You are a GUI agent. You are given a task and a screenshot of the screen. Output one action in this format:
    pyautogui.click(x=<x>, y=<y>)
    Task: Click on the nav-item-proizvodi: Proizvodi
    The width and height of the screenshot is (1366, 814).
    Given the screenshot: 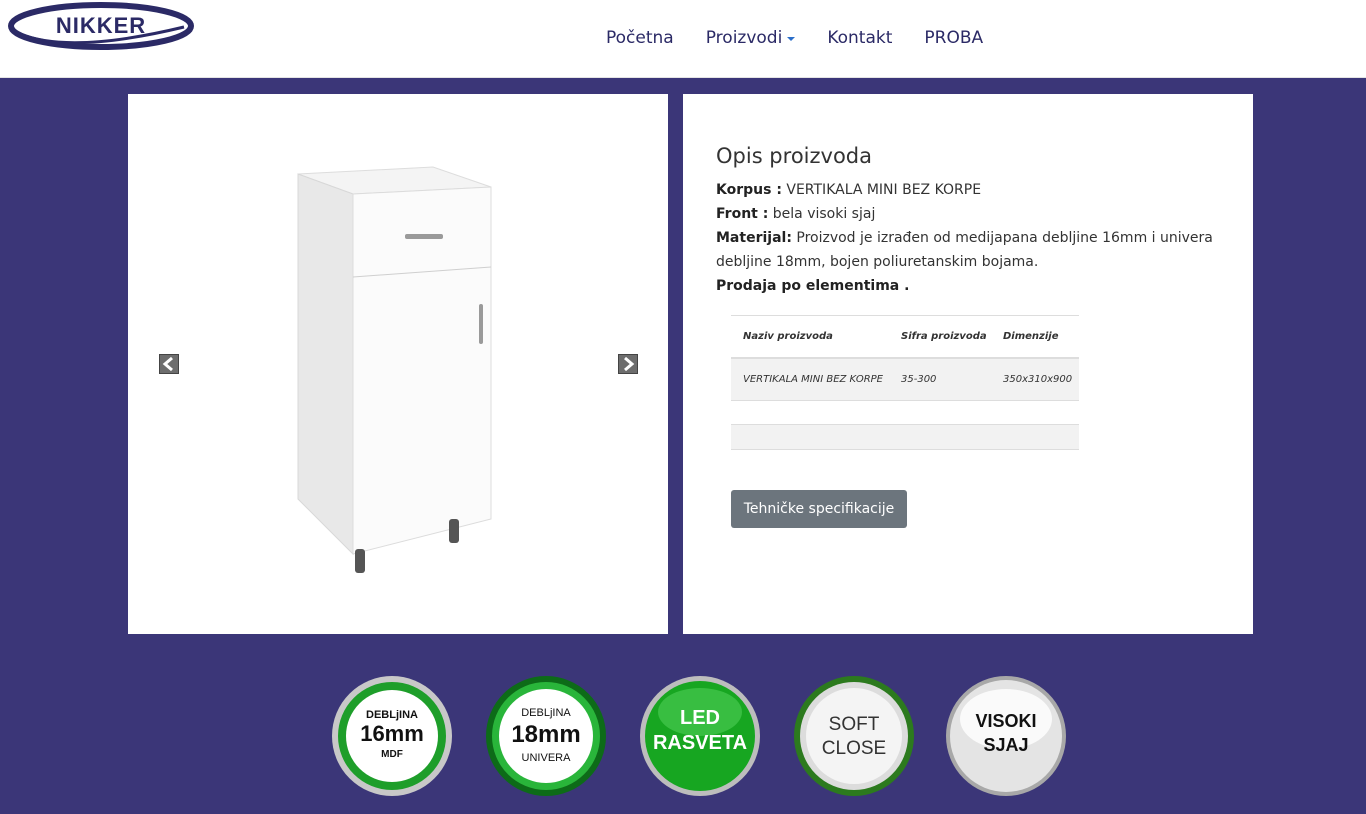 What is the action you would take?
    pyautogui.click(x=751, y=38)
    